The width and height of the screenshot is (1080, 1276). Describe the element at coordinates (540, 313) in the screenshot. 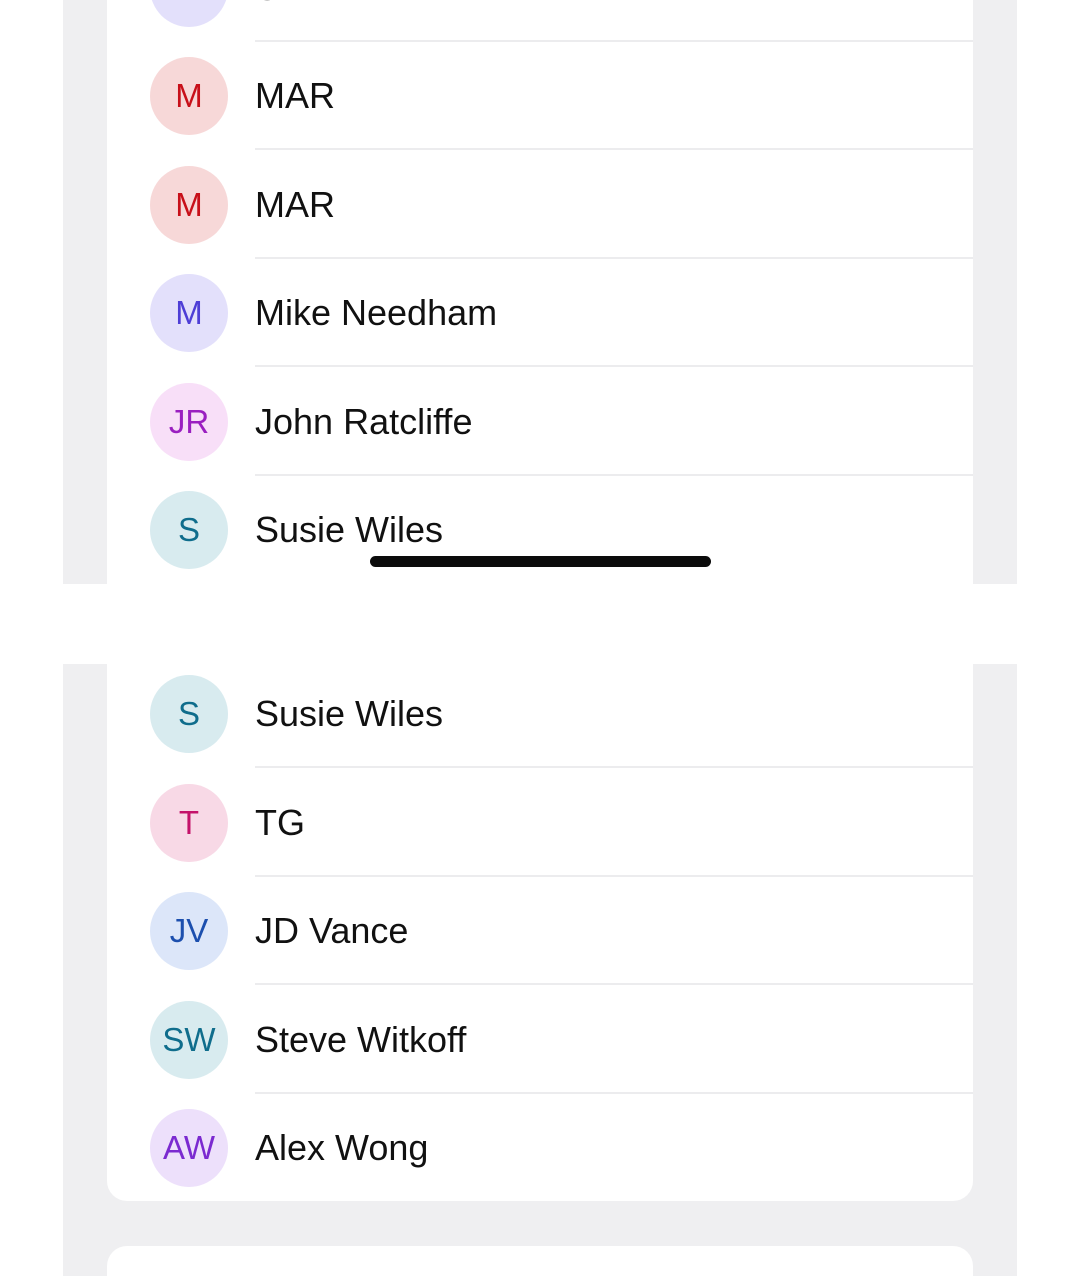

I see `contact-row-mike-needham: M Mike Needham` at that location.